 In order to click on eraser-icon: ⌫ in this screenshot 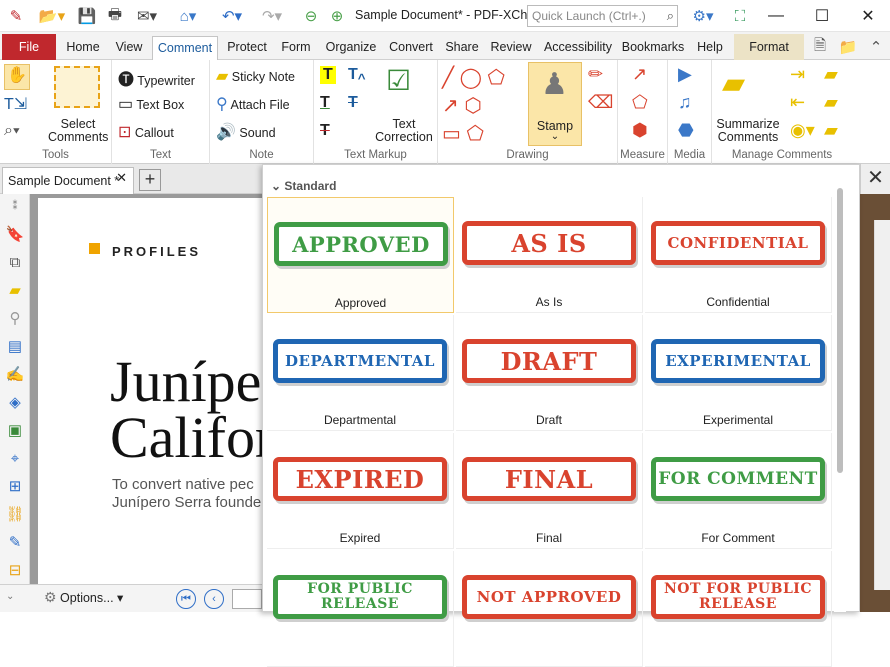, I will do `click(600, 102)`.